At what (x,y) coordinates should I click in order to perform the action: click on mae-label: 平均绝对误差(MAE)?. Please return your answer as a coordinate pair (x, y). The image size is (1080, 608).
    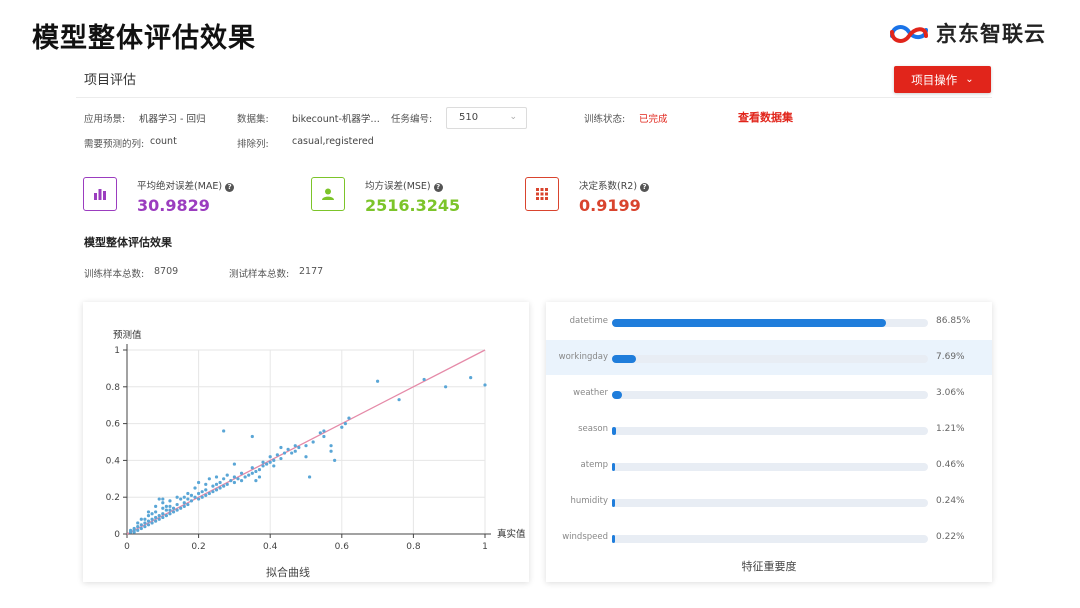
    Looking at the image, I should click on (186, 185).